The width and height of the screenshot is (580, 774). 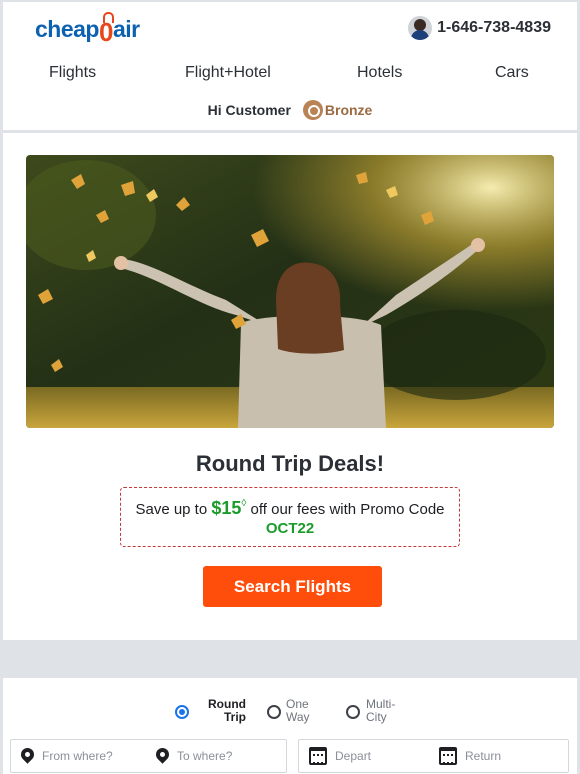 I want to click on phone-contact: 1-646-738-4839, so click(x=479, y=28).